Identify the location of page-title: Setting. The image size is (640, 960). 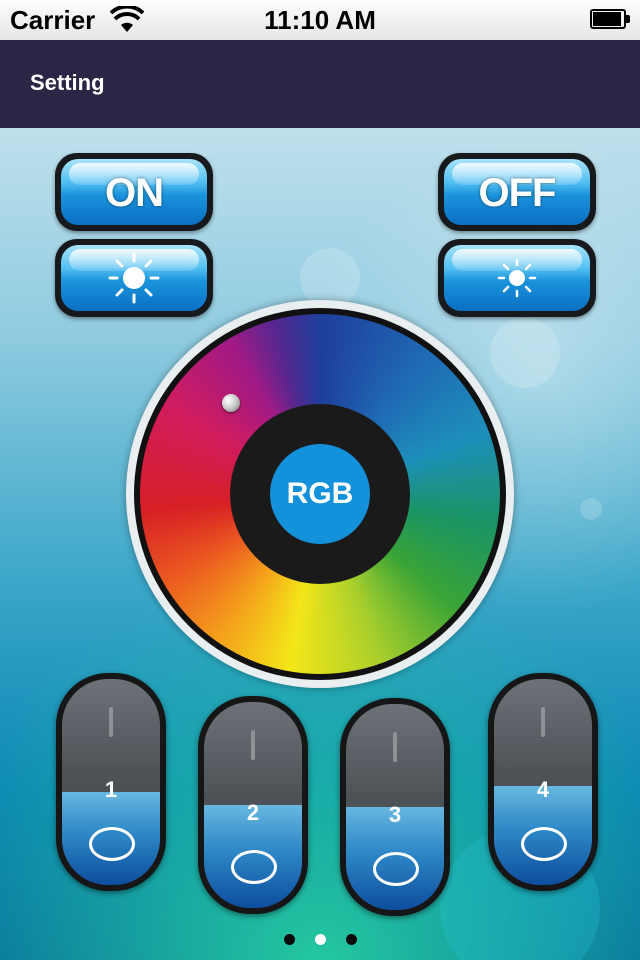
(67, 82).